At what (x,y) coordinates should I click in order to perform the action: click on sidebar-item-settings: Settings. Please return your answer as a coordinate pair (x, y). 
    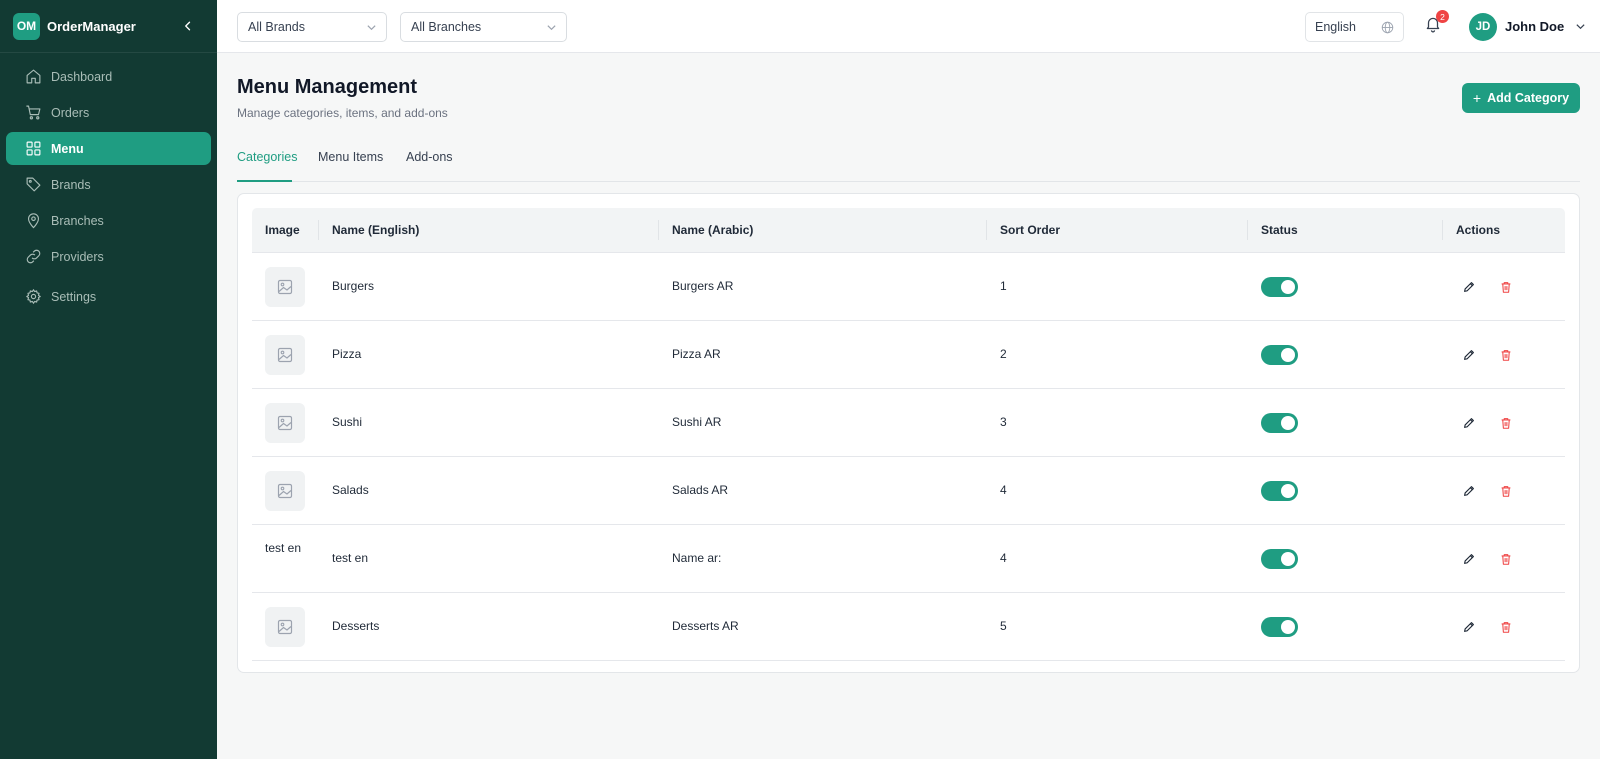
    Looking at the image, I should click on (108, 296).